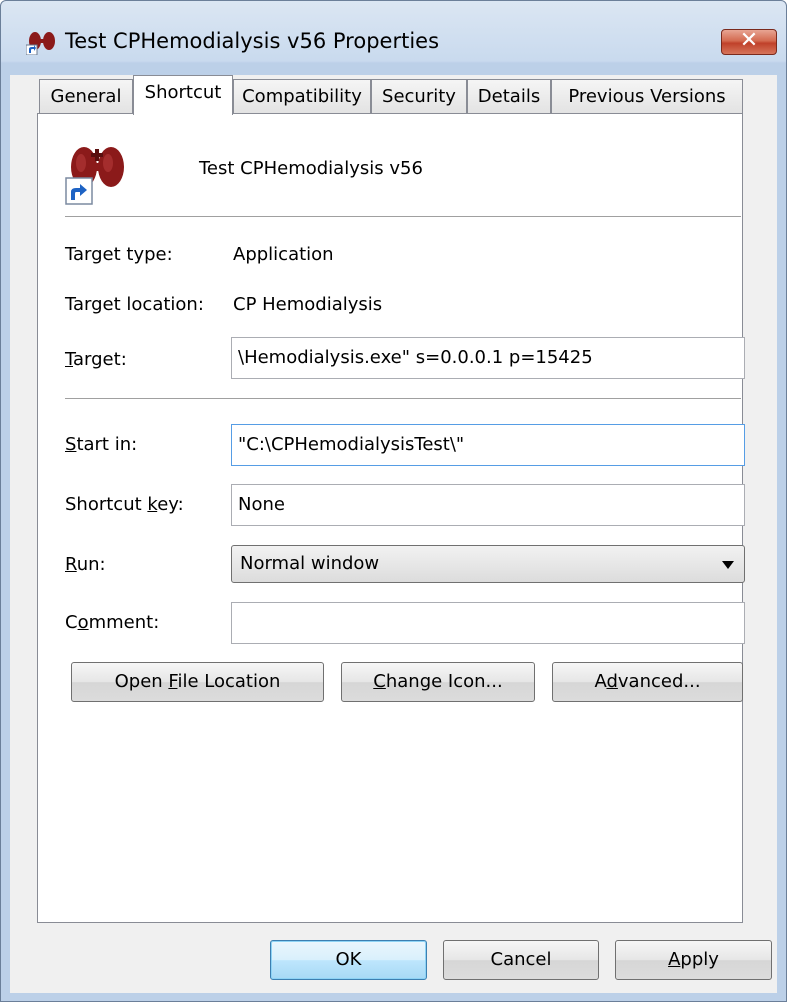  I want to click on run-select: Normal window, so click(488, 564).